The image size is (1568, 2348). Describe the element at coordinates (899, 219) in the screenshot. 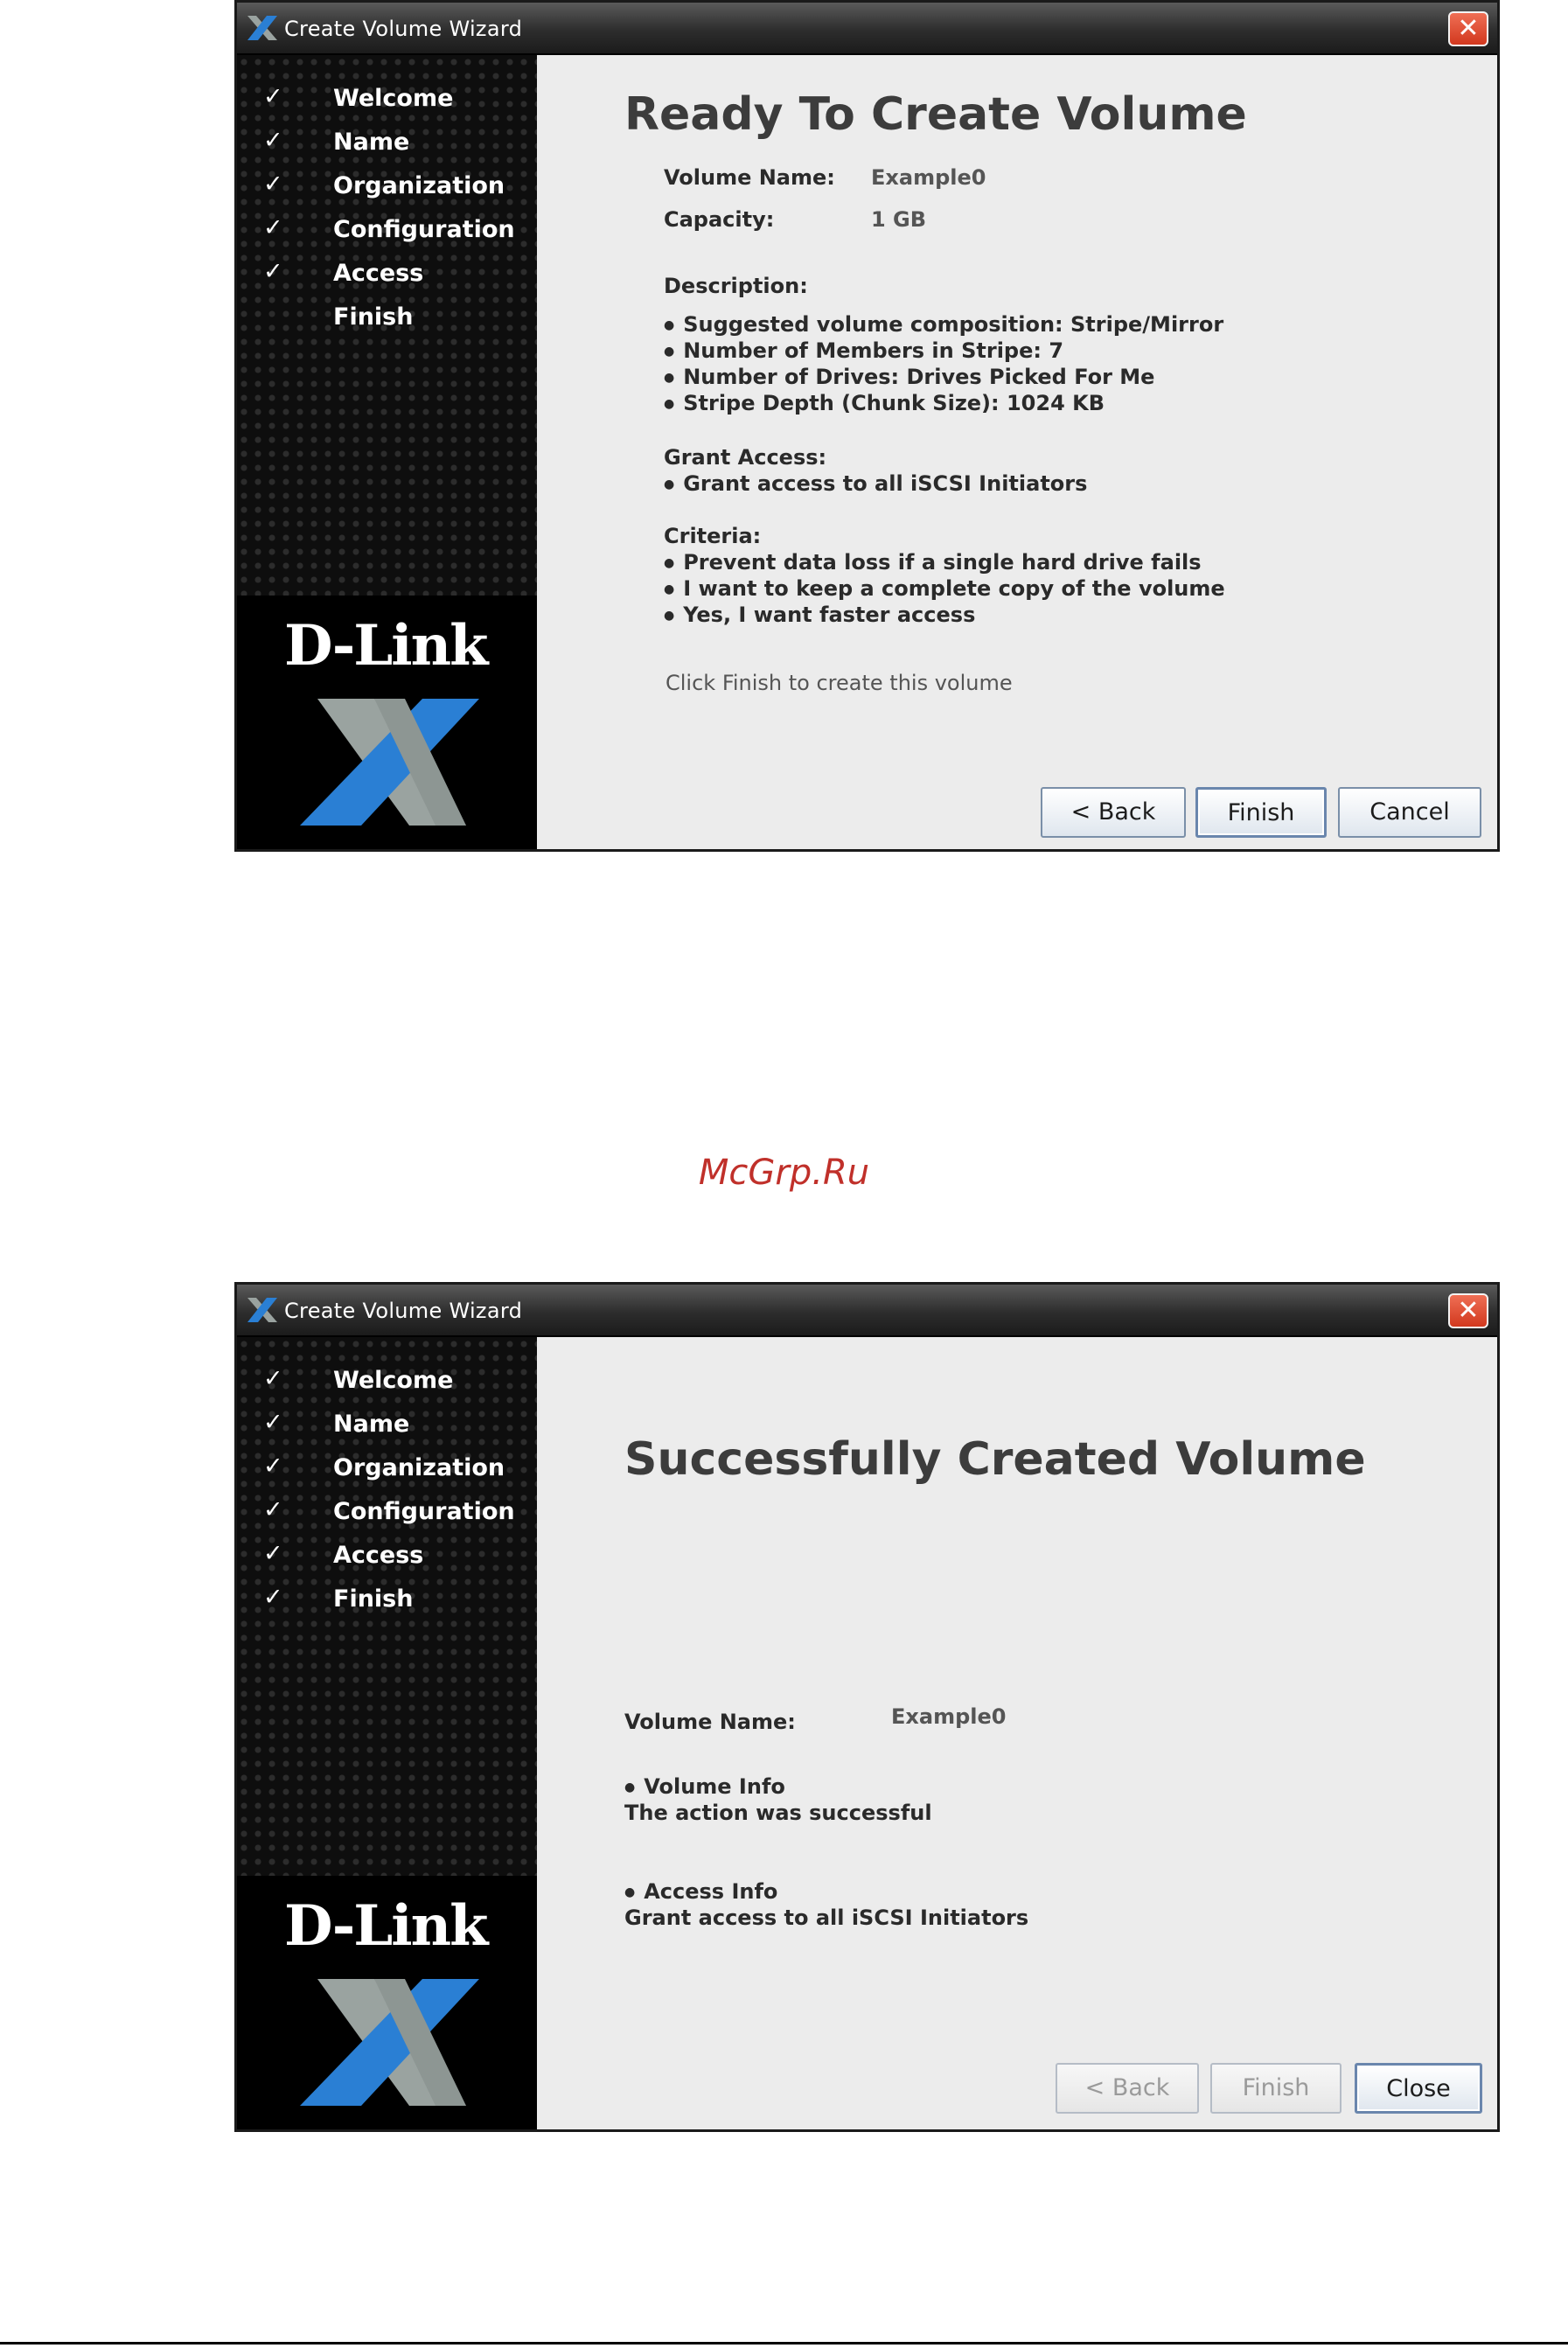

I see `capacity-value: 1 GB` at that location.